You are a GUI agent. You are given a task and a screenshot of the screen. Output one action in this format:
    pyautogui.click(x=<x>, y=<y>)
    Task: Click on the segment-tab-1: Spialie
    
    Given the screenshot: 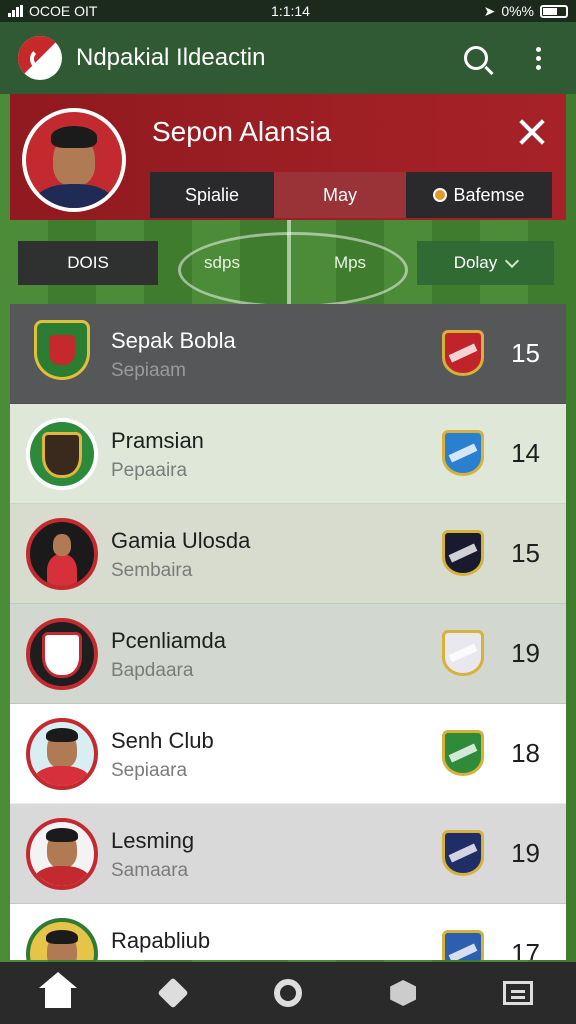 What is the action you would take?
    pyautogui.click(x=212, y=195)
    